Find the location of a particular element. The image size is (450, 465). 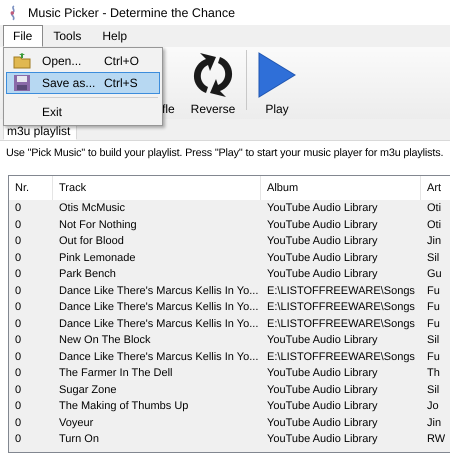

menu-entry: Save as... Ctrl+S is located at coordinates (83, 83).